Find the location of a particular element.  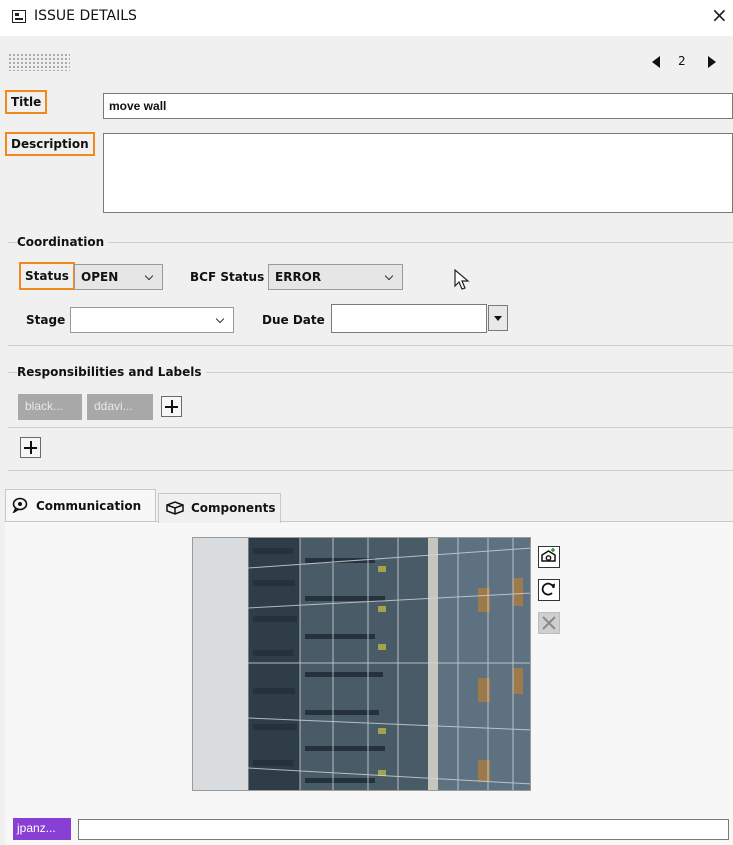

tab-components-label: Components is located at coordinates (233, 508).